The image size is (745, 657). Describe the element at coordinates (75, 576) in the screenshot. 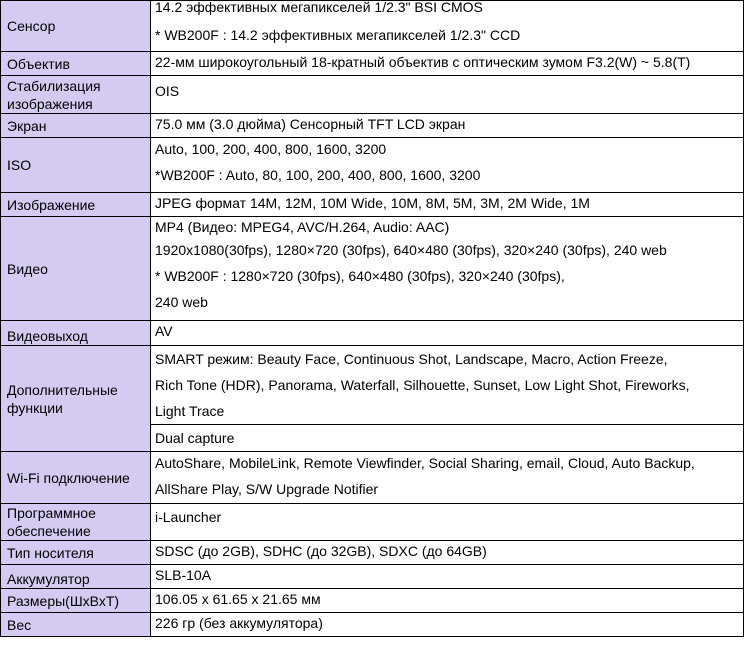

I see `spec-label: Аккумулятор` at that location.